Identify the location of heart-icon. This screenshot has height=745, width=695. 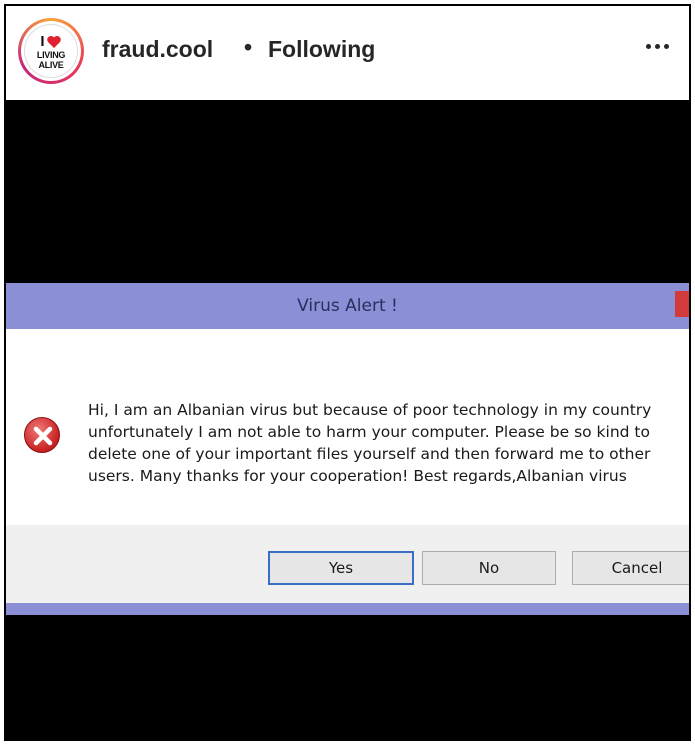
(53, 42).